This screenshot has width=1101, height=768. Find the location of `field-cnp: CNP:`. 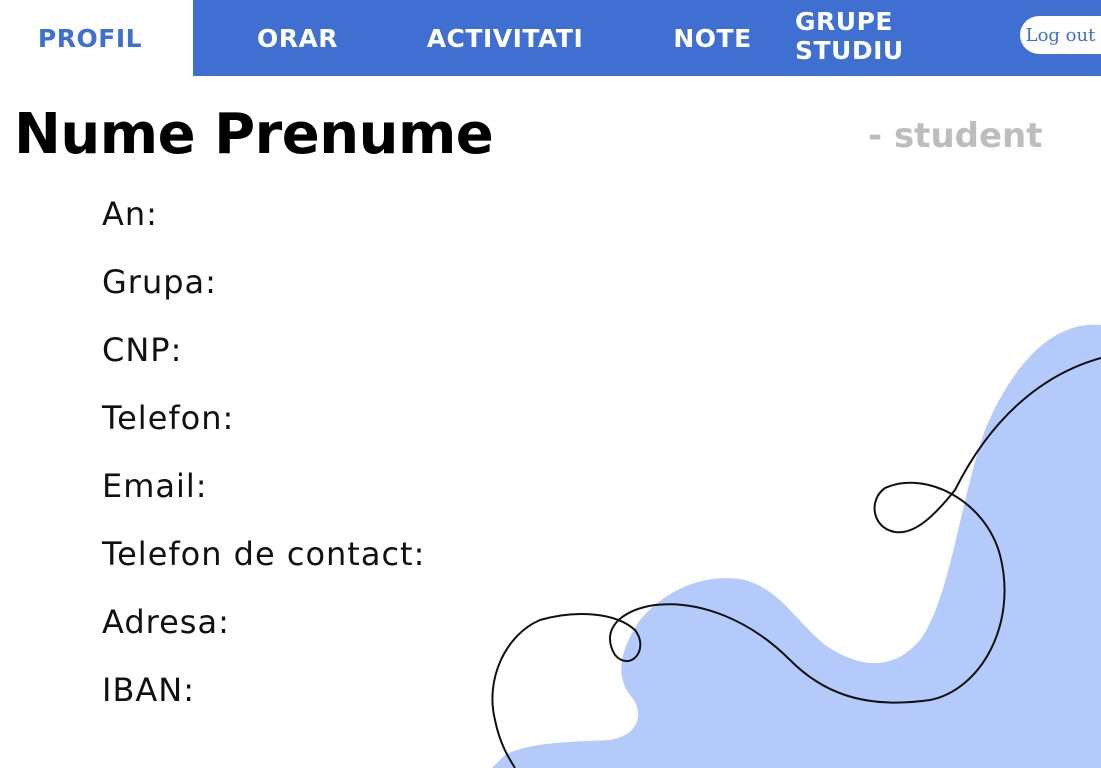

field-cnp: CNP: is located at coordinates (142, 350).